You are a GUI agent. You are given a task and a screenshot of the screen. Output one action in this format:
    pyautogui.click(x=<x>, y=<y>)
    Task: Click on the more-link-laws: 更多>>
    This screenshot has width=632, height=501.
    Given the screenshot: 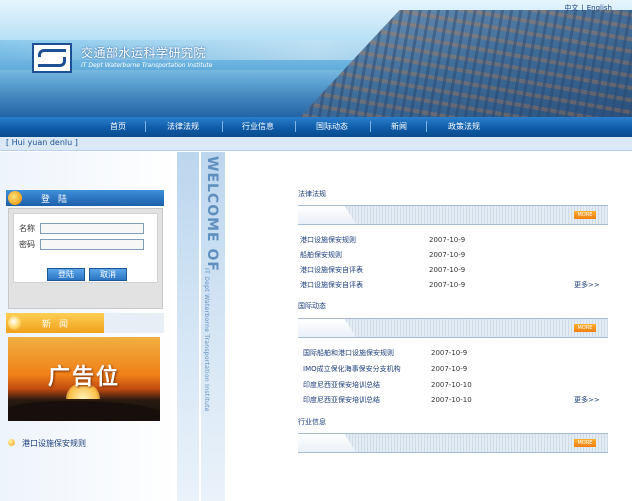 What is the action you would take?
    pyautogui.click(x=587, y=285)
    